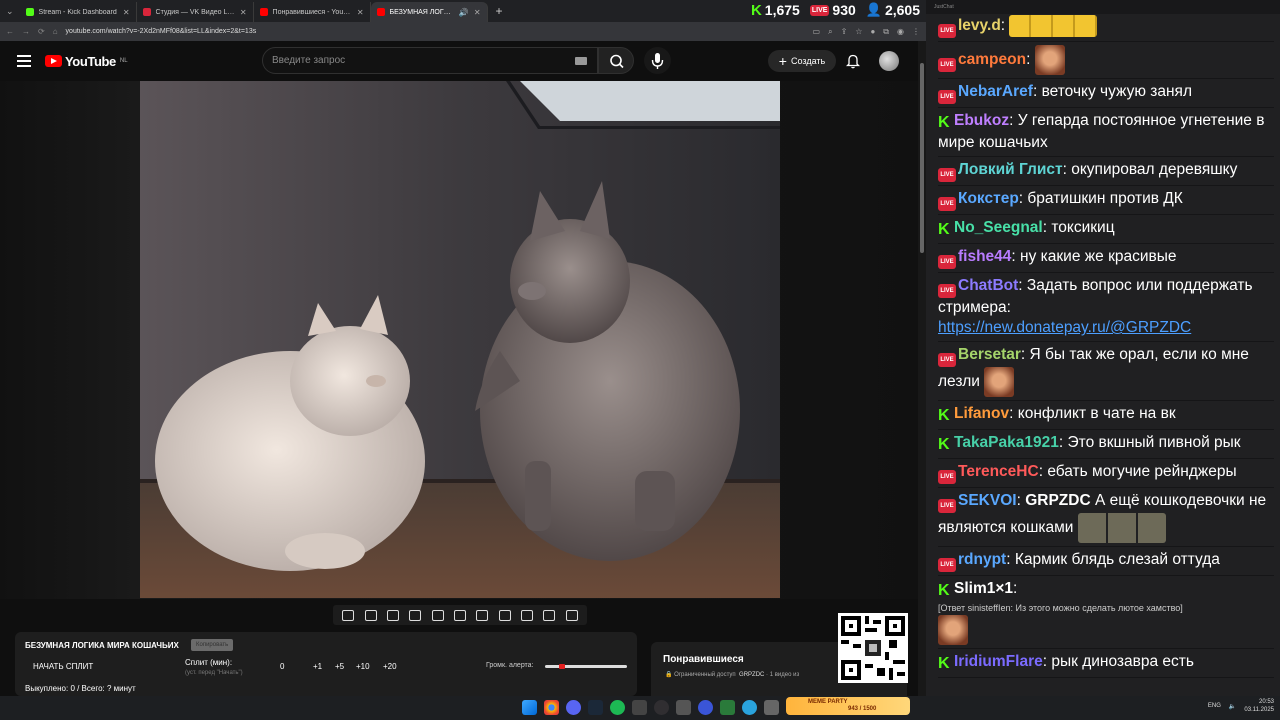  What do you see at coordinates (363, 666) in the screenshot?
I see `add-10-button: +10` at bounding box center [363, 666].